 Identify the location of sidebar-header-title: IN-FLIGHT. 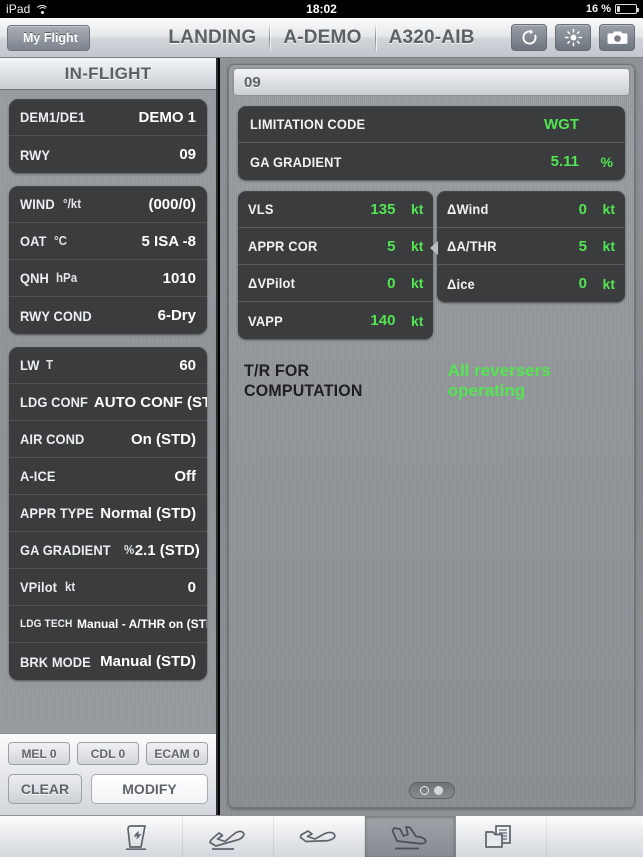
(108, 74).